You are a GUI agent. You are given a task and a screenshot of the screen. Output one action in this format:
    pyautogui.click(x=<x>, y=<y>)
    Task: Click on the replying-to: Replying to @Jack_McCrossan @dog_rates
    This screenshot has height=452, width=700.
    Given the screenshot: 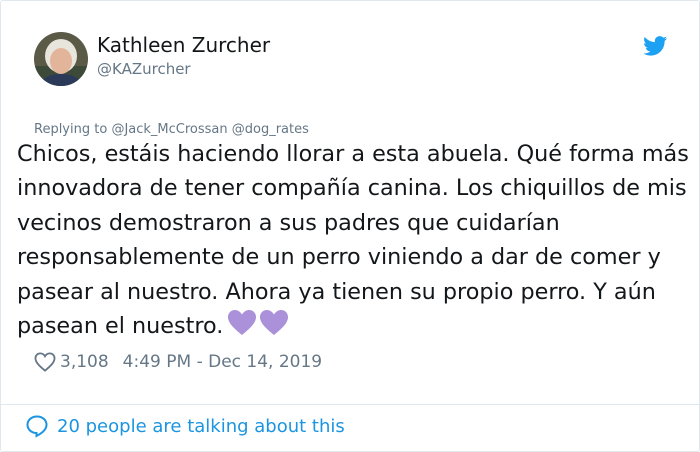 What is the action you would take?
    pyautogui.click(x=171, y=129)
    